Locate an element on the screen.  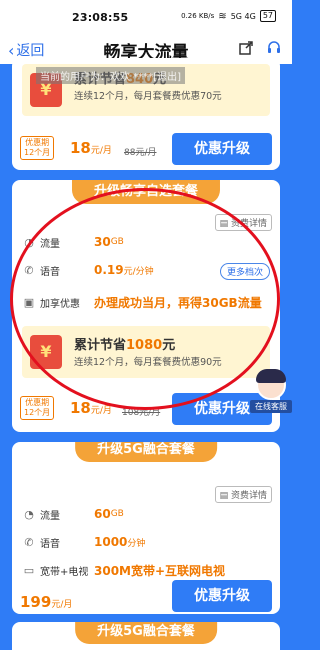
plan-card-4: 升级5G融合套餐 is located at coordinates (146, 636).